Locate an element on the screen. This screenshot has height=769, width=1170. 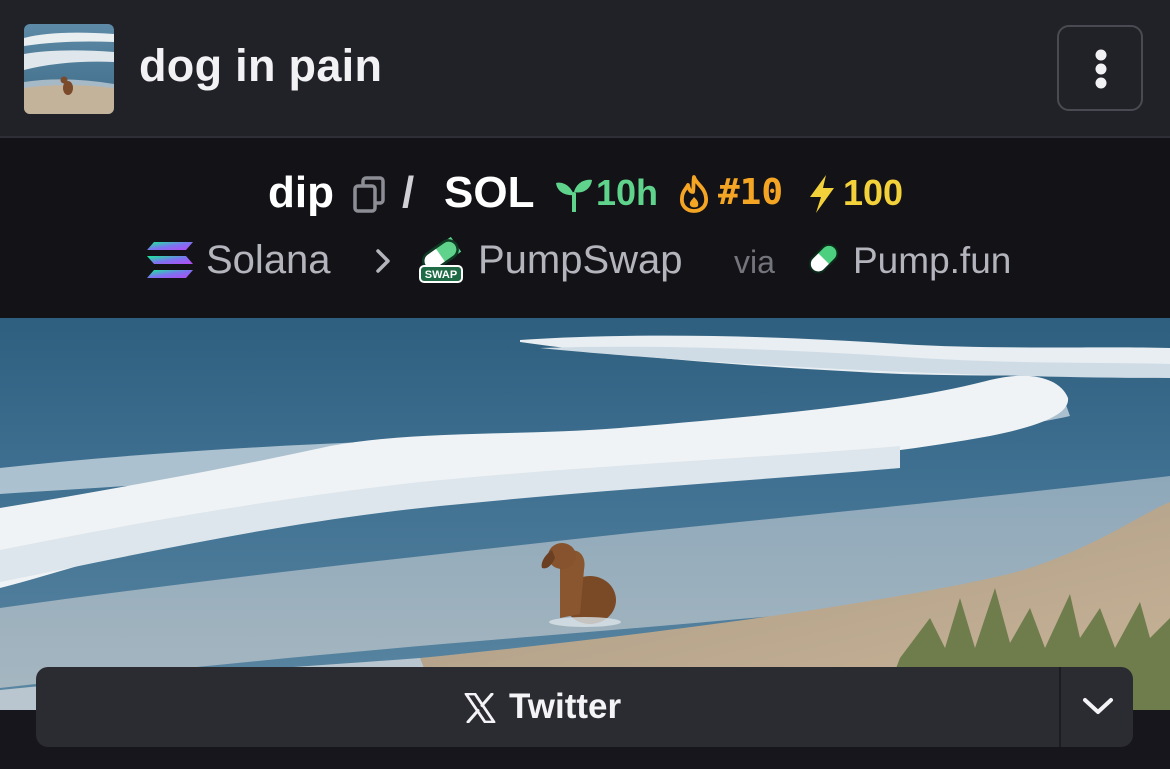
twitter-link-button: Twitter is located at coordinates (547, 707).